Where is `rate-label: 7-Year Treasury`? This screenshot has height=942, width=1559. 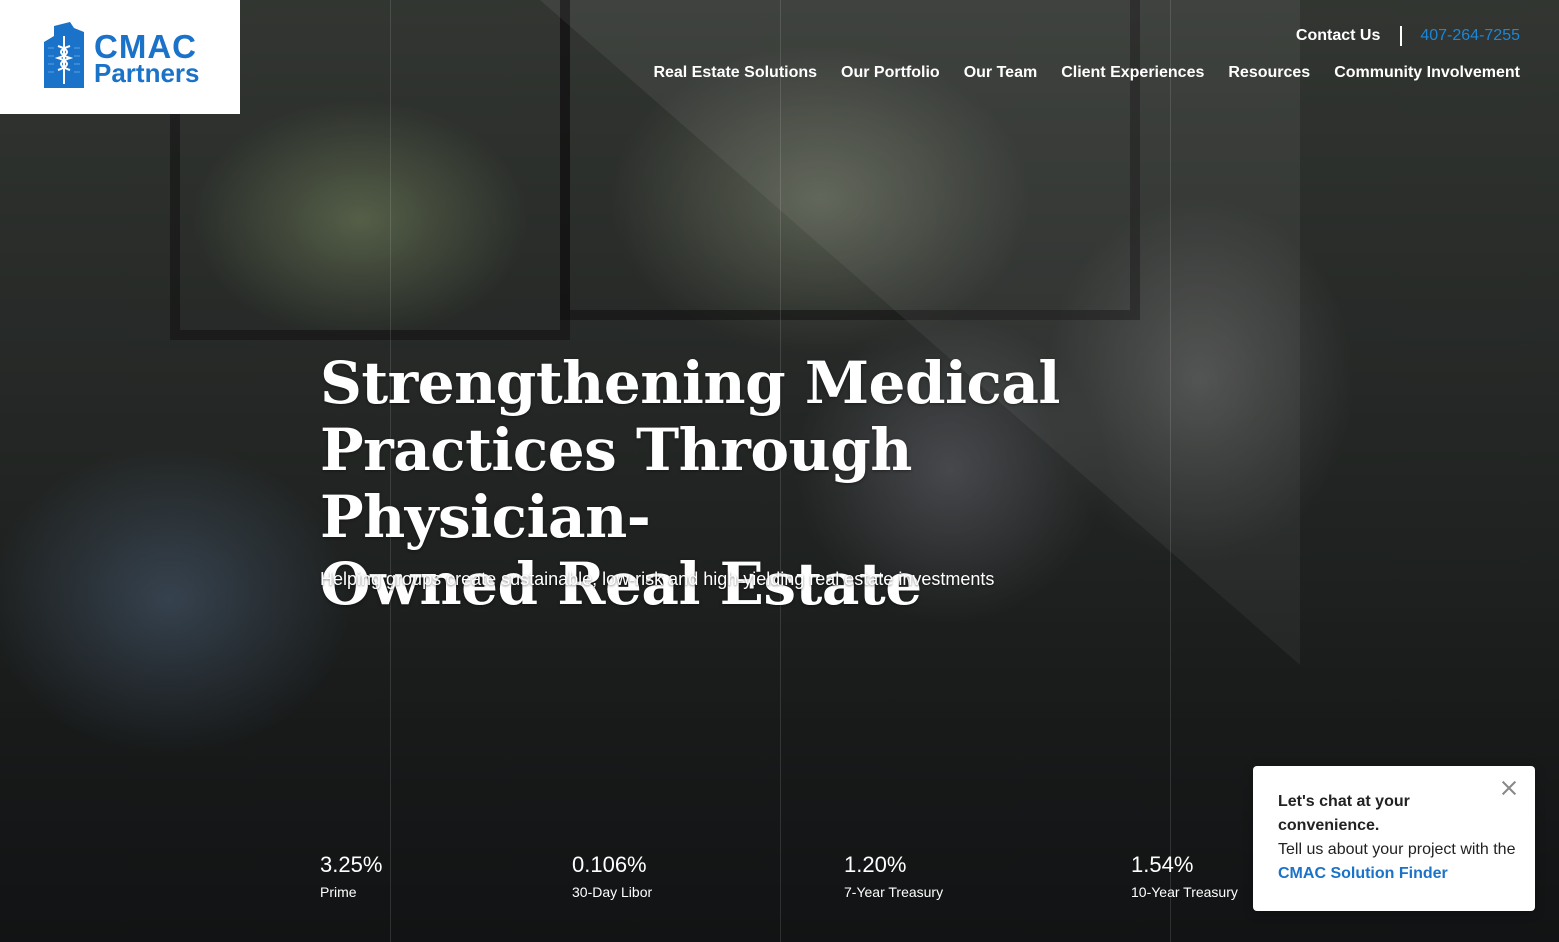 rate-label: 7-Year Treasury is located at coordinates (894, 892).